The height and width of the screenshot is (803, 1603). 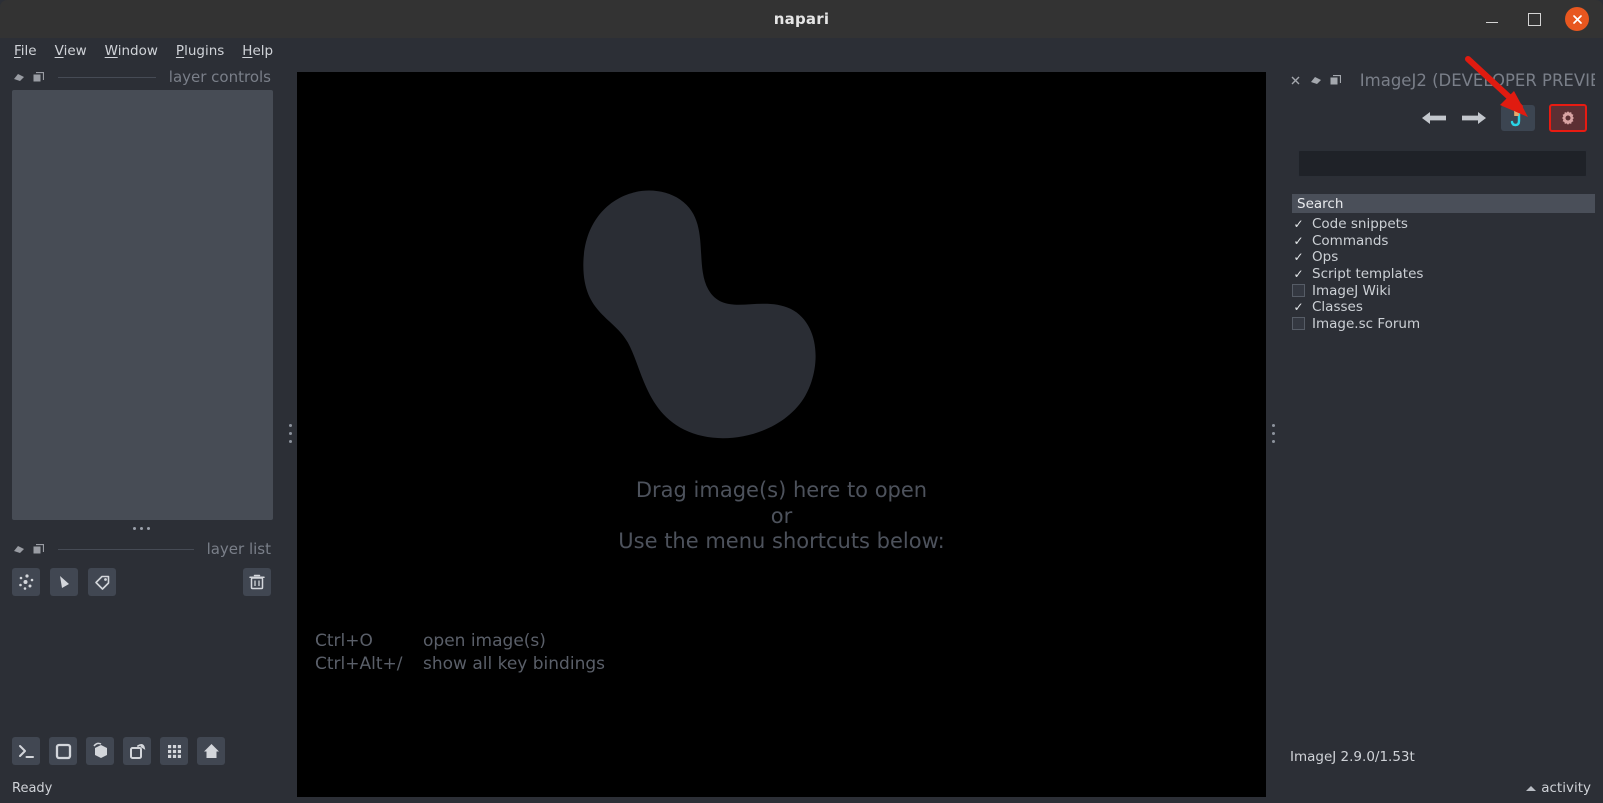 What do you see at coordinates (1368, 274) in the screenshot?
I see `filter-label: Script templates` at bounding box center [1368, 274].